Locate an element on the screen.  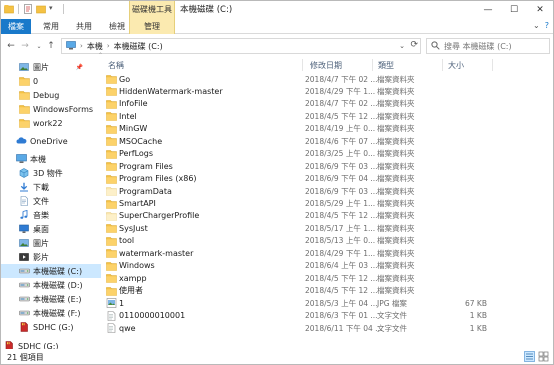
breadcrumb-drive-c: 本機磁碟 (C:) is located at coordinates (138, 46).